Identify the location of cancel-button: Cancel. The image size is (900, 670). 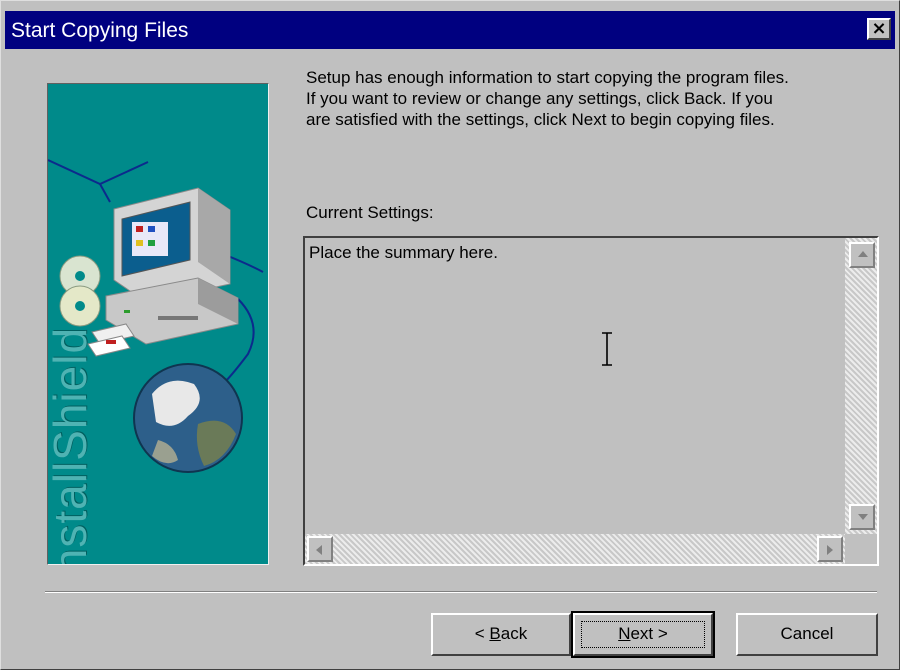
(807, 634).